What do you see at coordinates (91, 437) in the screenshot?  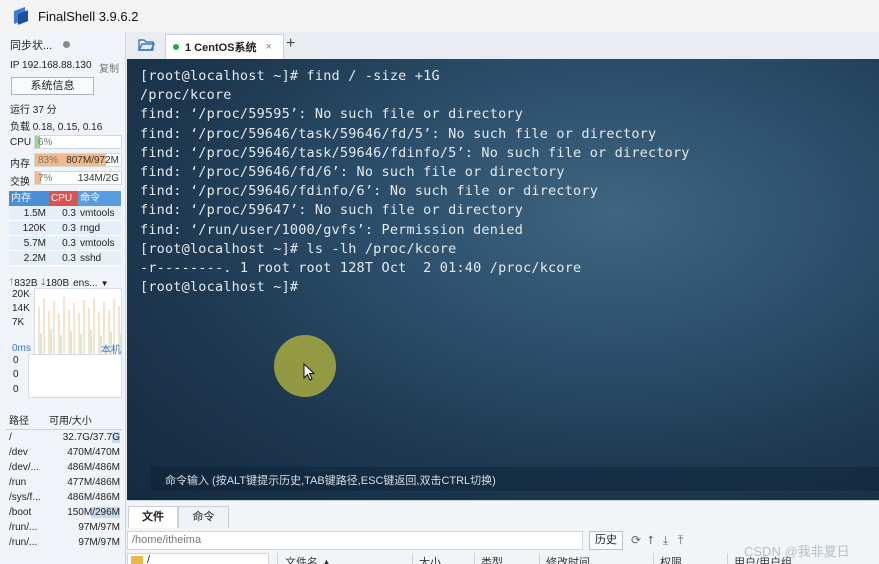 I see `disk-size-text: 32.7G/37.7G` at bounding box center [91, 437].